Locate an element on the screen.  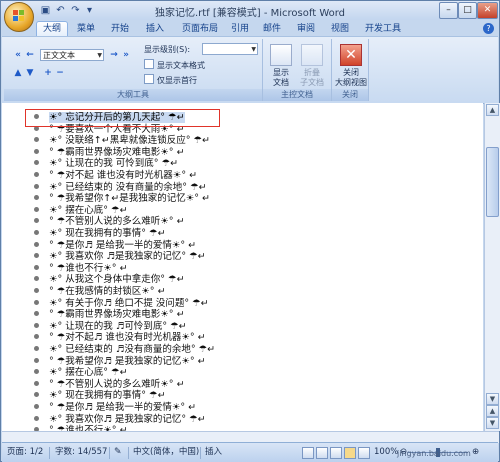
subdocument-icon is located at coordinates (312, 55).